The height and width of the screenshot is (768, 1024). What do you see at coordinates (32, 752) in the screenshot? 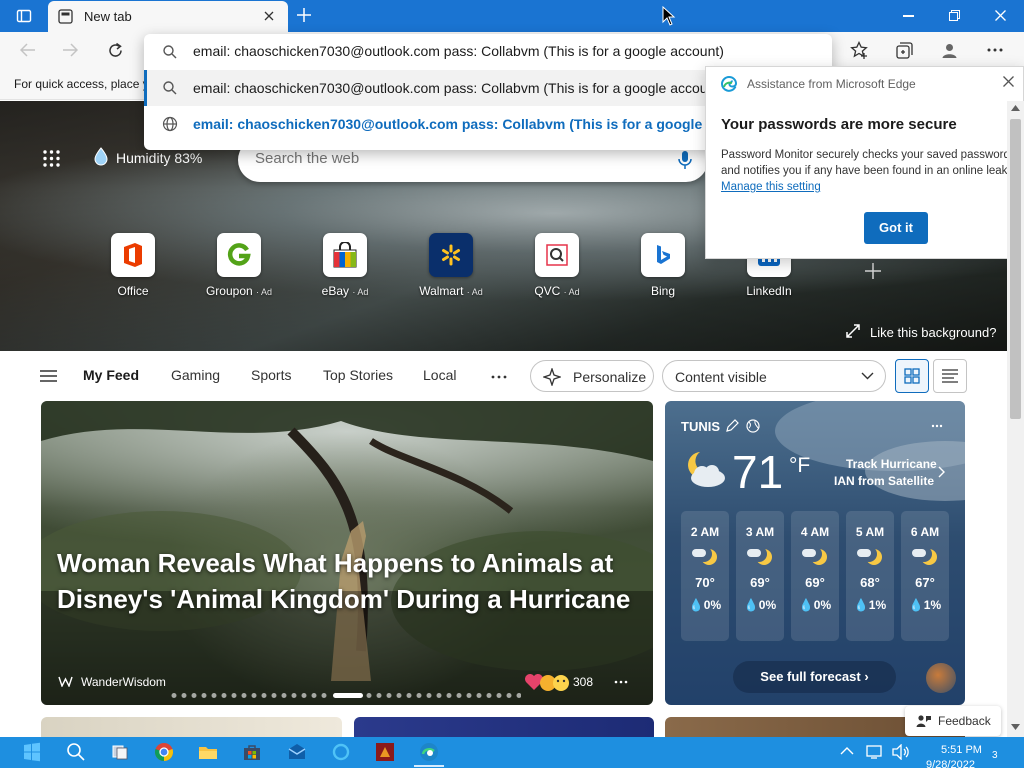
I see `start-icon` at bounding box center [32, 752].